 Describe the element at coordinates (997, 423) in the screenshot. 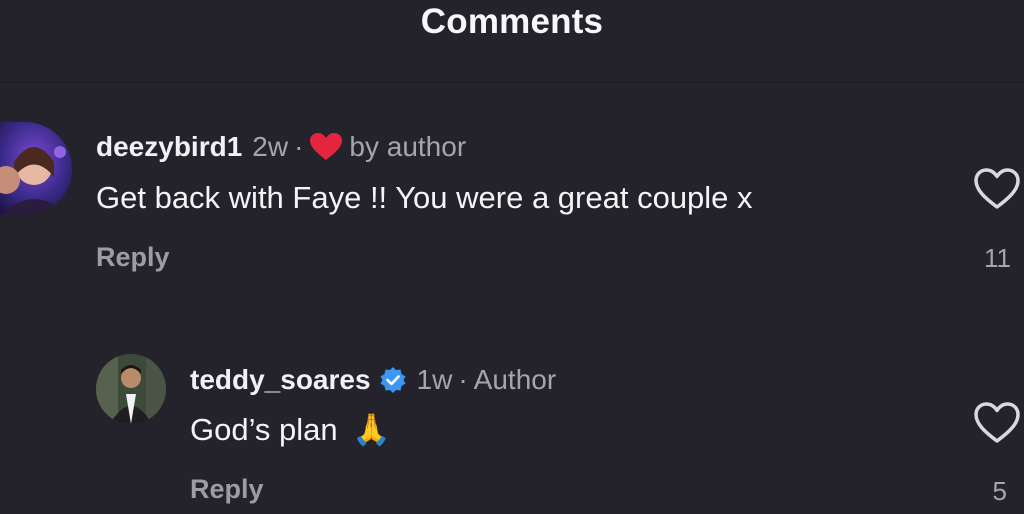

I see `like-button` at that location.